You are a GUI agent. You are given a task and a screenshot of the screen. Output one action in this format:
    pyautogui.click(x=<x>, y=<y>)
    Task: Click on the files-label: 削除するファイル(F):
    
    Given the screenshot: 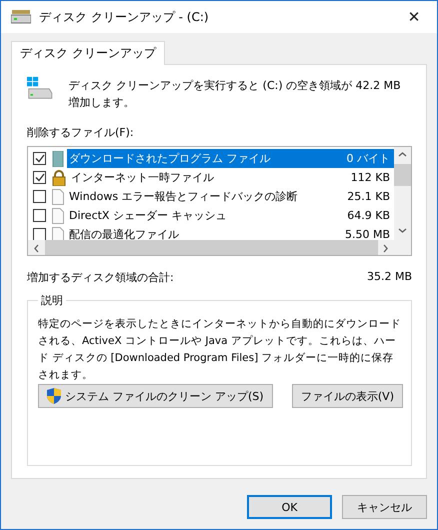 What is the action you would take?
    pyautogui.click(x=81, y=132)
    